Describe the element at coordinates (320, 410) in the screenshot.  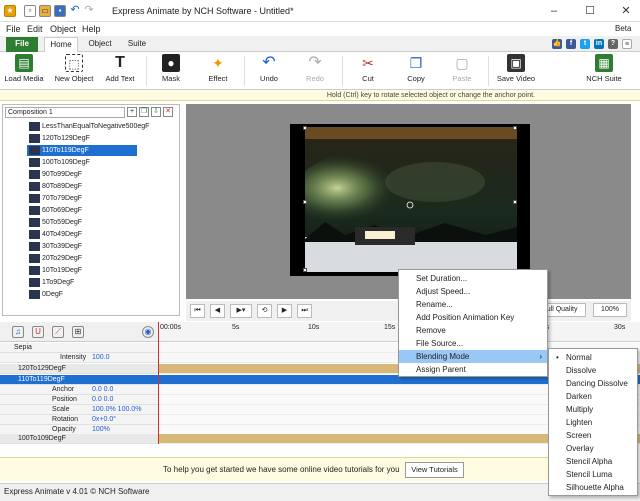
I see `property-row: Scale 100.0% 100.0%` at that location.